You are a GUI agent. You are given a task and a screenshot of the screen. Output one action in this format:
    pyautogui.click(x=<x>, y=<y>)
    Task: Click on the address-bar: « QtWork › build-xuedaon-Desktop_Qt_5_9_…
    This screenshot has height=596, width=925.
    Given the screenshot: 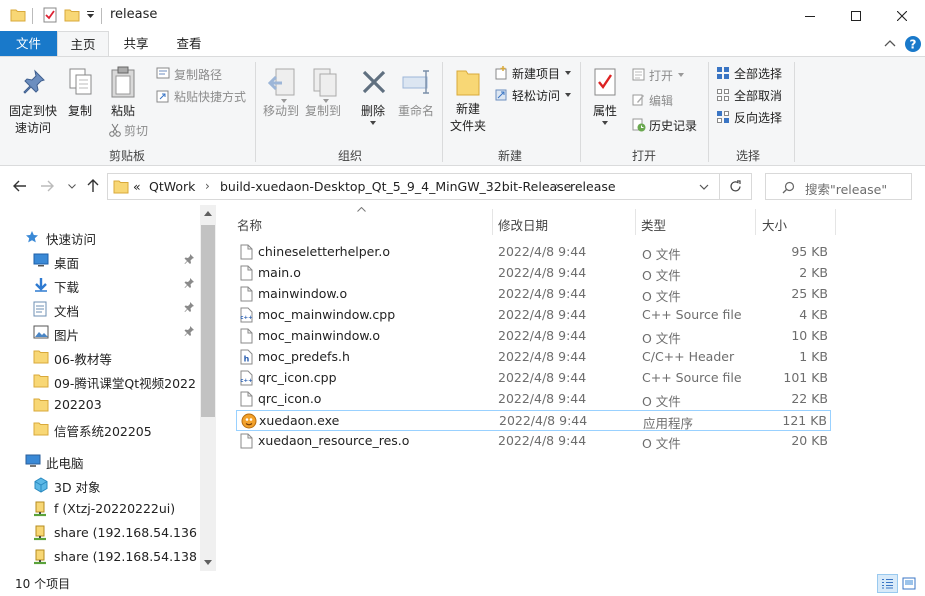 What is the action you would take?
    pyautogui.click(x=413, y=186)
    